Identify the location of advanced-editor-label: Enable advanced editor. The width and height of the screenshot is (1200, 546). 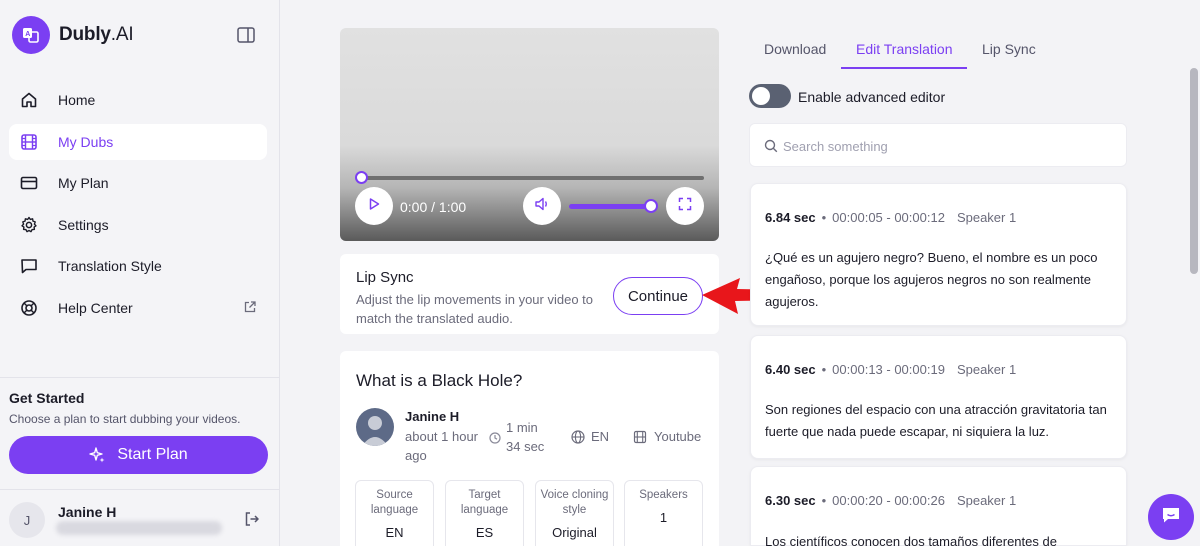
(872, 97).